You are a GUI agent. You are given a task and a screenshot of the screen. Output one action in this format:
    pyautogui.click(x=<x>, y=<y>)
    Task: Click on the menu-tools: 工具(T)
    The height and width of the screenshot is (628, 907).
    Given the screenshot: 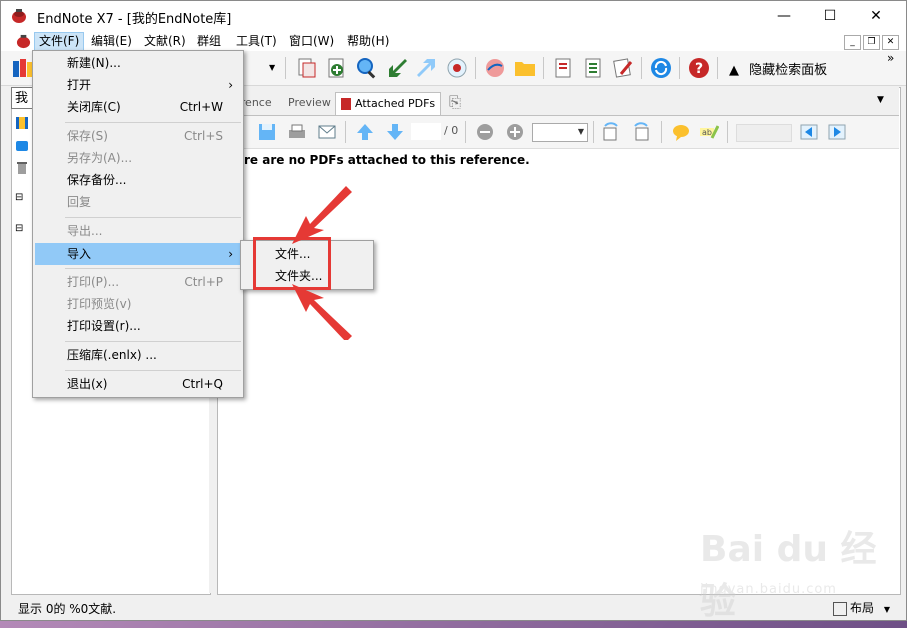 What is the action you would take?
    pyautogui.click(x=256, y=41)
    